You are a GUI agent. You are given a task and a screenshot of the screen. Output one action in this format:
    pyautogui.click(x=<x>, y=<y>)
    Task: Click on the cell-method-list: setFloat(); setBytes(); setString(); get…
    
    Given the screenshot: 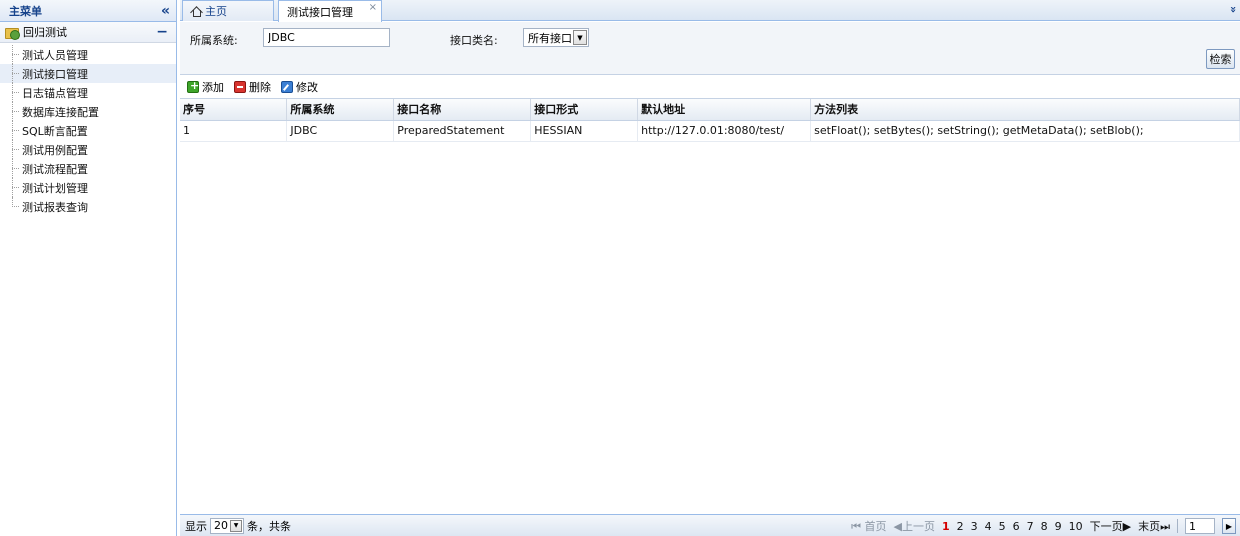 What is the action you would take?
    pyautogui.click(x=1025, y=131)
    